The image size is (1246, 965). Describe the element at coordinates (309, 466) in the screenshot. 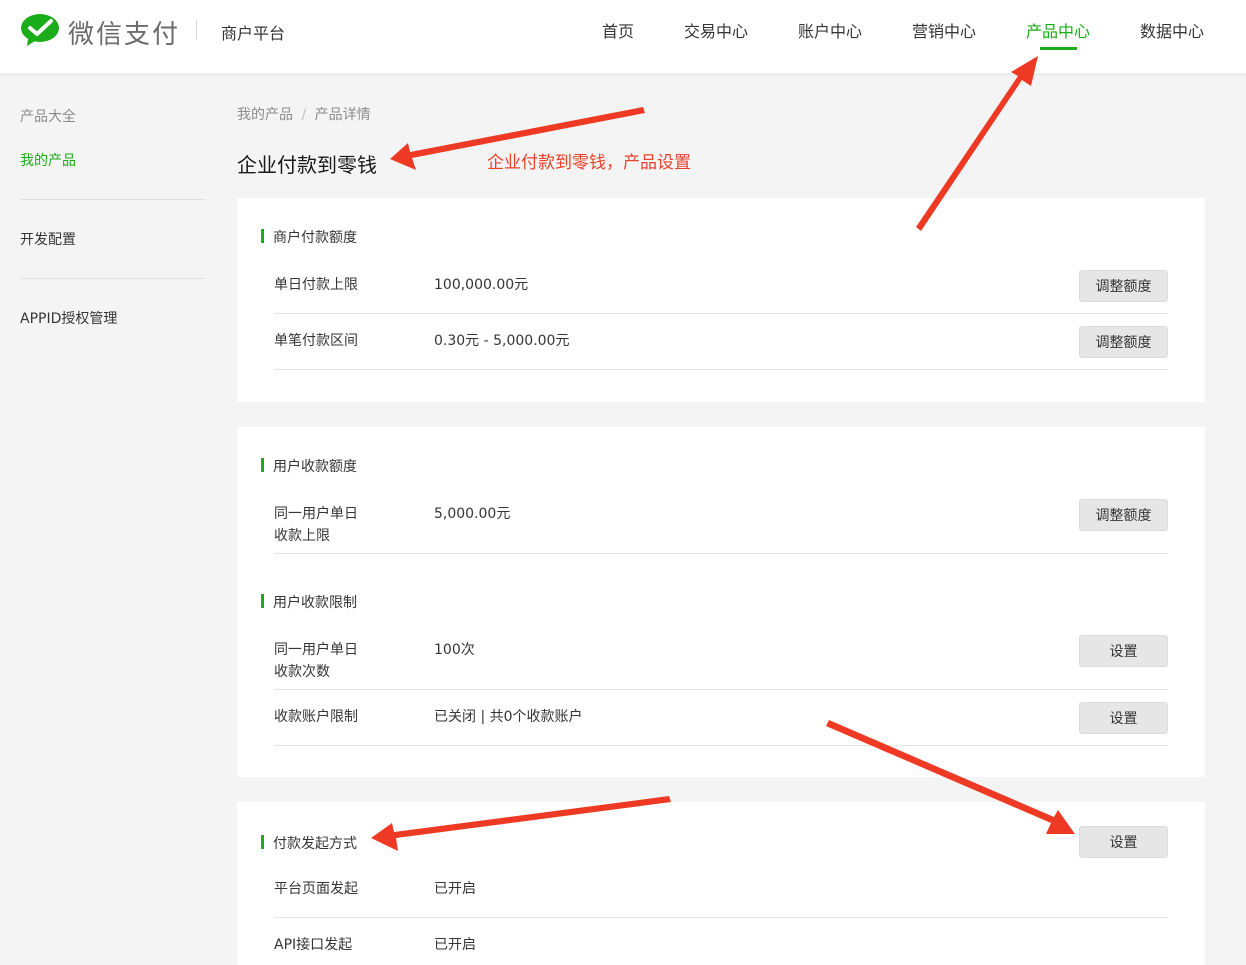

I see `section-title: 用户收款额度` at that location.